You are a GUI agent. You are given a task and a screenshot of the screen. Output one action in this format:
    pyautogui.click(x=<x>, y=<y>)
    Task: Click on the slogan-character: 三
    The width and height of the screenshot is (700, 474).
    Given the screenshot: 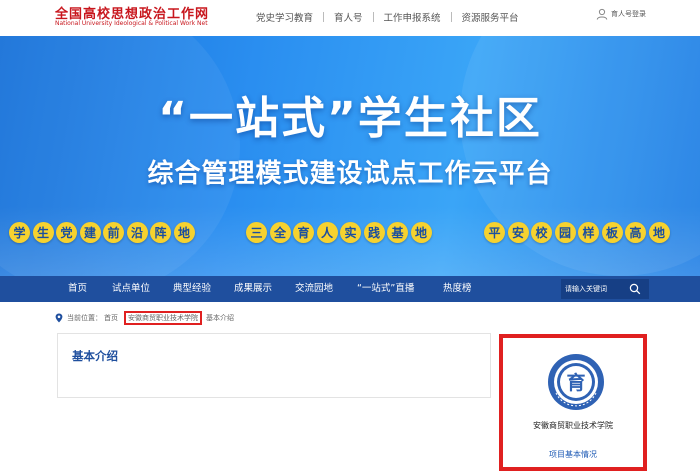 What is the action you would take?
    pyautogui.click(x=256, y=232)
    